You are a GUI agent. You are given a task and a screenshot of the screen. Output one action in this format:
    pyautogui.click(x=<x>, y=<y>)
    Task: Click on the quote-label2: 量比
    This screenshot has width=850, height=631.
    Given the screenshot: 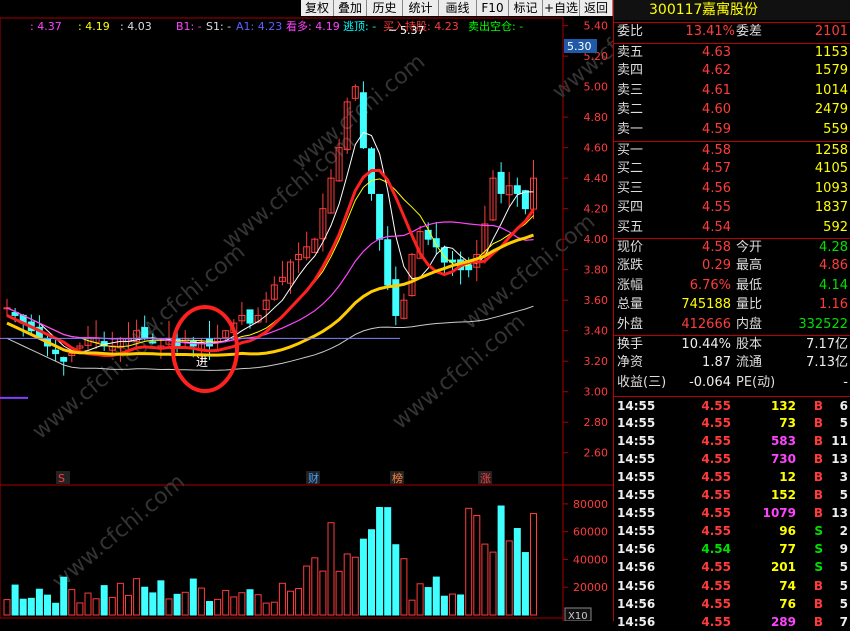 What is the action you would take?
    pyautogui.click(x=749, y=305)
    